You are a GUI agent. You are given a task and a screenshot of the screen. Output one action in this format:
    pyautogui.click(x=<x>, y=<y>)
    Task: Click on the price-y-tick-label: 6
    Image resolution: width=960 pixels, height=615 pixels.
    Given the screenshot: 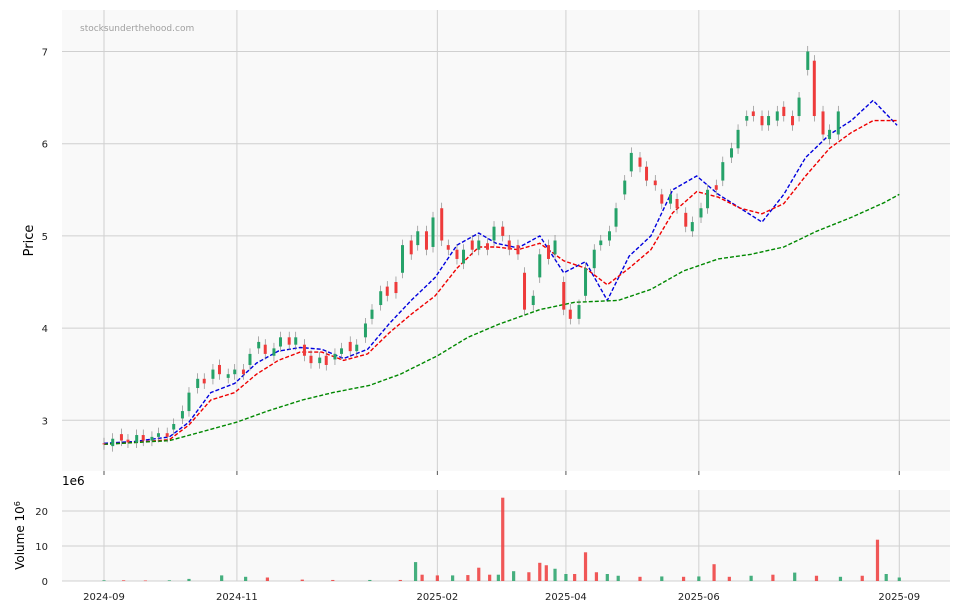 What is the action you would take?
    pyautogui.click(x=45, y=145)
    